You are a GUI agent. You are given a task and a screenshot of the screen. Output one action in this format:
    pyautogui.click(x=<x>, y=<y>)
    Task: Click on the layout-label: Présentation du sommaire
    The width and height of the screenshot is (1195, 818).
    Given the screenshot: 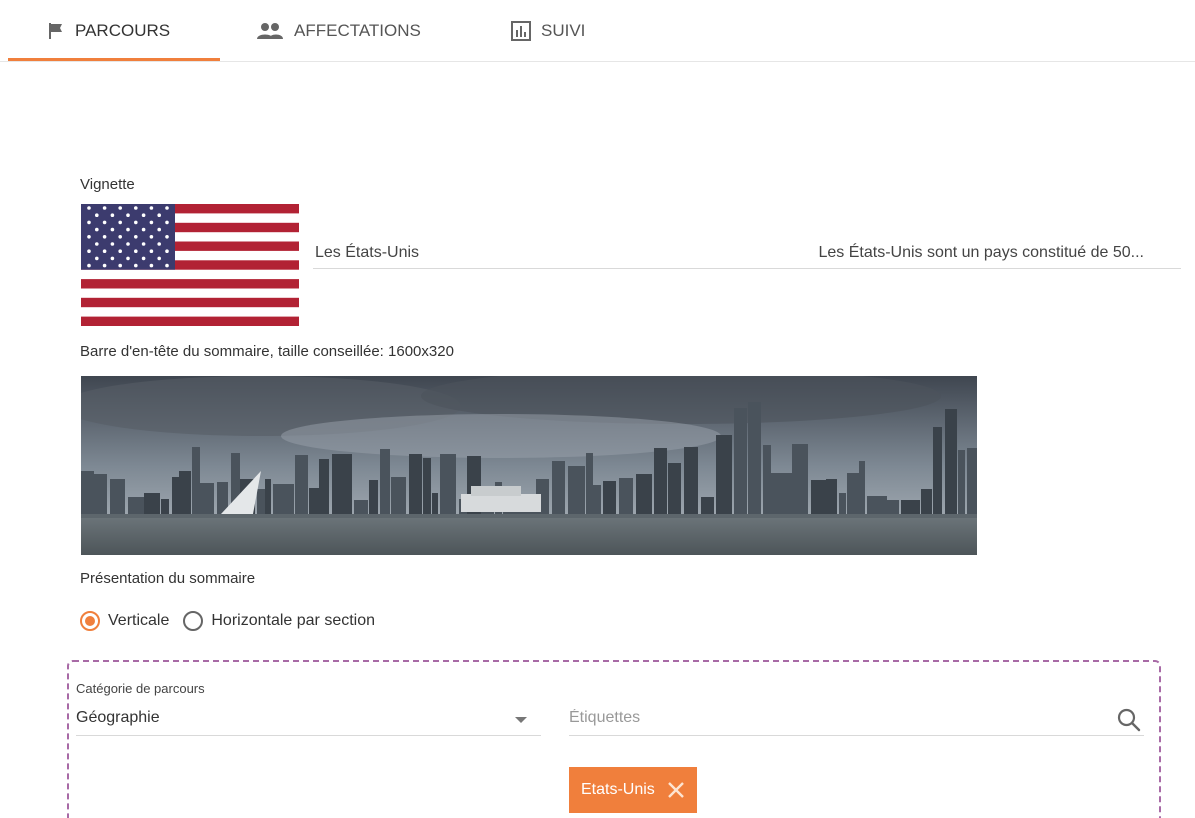 What is the action you would take?
    pyautogui.click(x=168, y=578)
    